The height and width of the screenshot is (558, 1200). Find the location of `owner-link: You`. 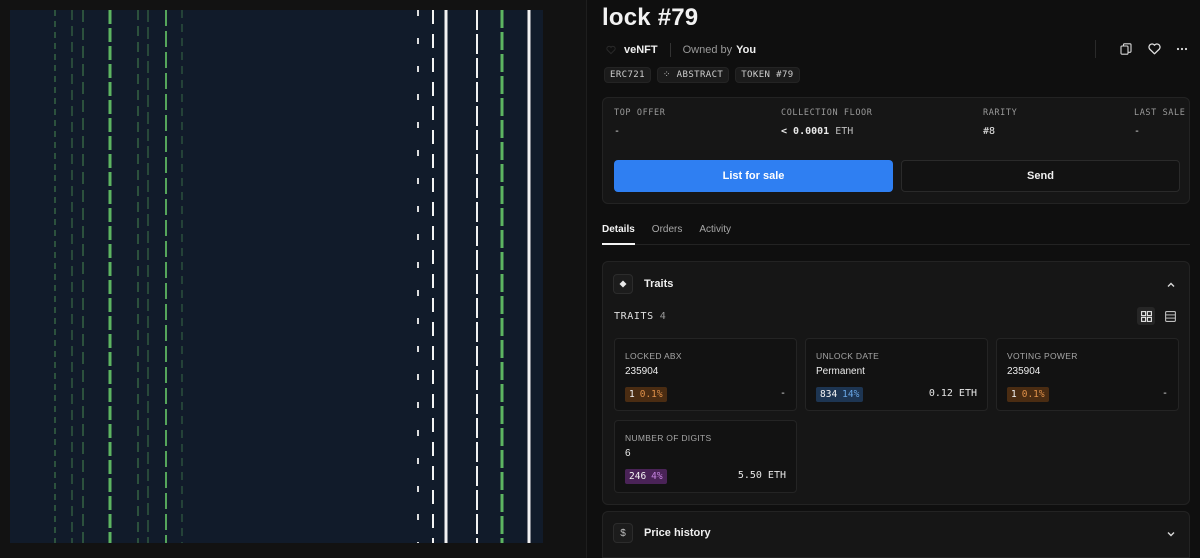

owner-link: You is located at coordinates (746, 50).